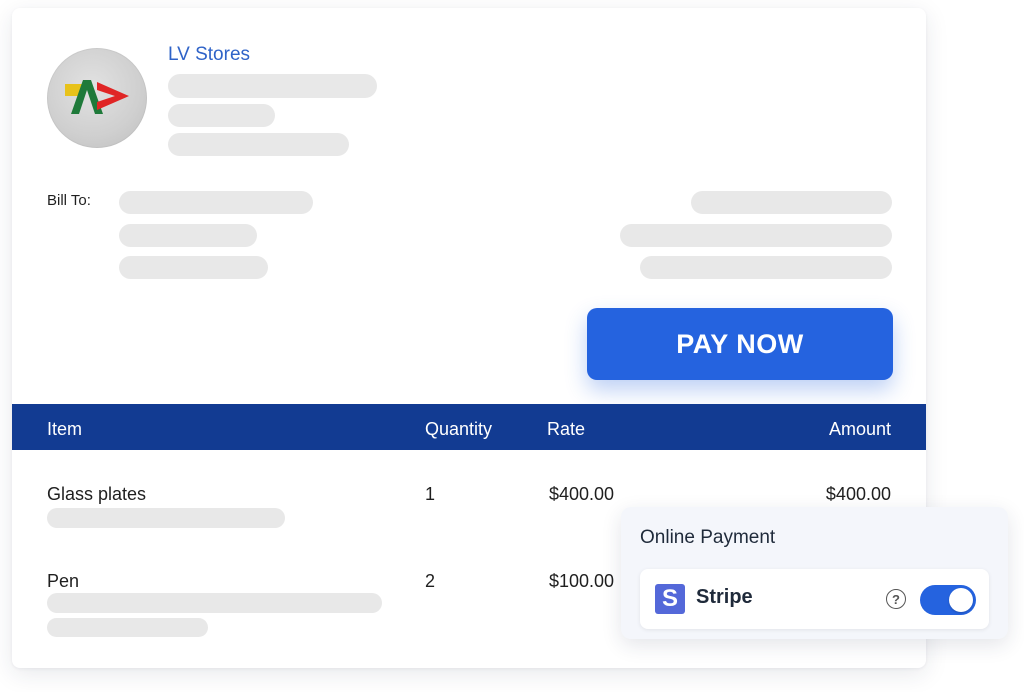 This screenshot has width=1024, height=692. What do you see at coordinates (814, 599) in the screenshot?
I see `stripe-payment-option: S Stripe ?` at bounding box center [814, 599].